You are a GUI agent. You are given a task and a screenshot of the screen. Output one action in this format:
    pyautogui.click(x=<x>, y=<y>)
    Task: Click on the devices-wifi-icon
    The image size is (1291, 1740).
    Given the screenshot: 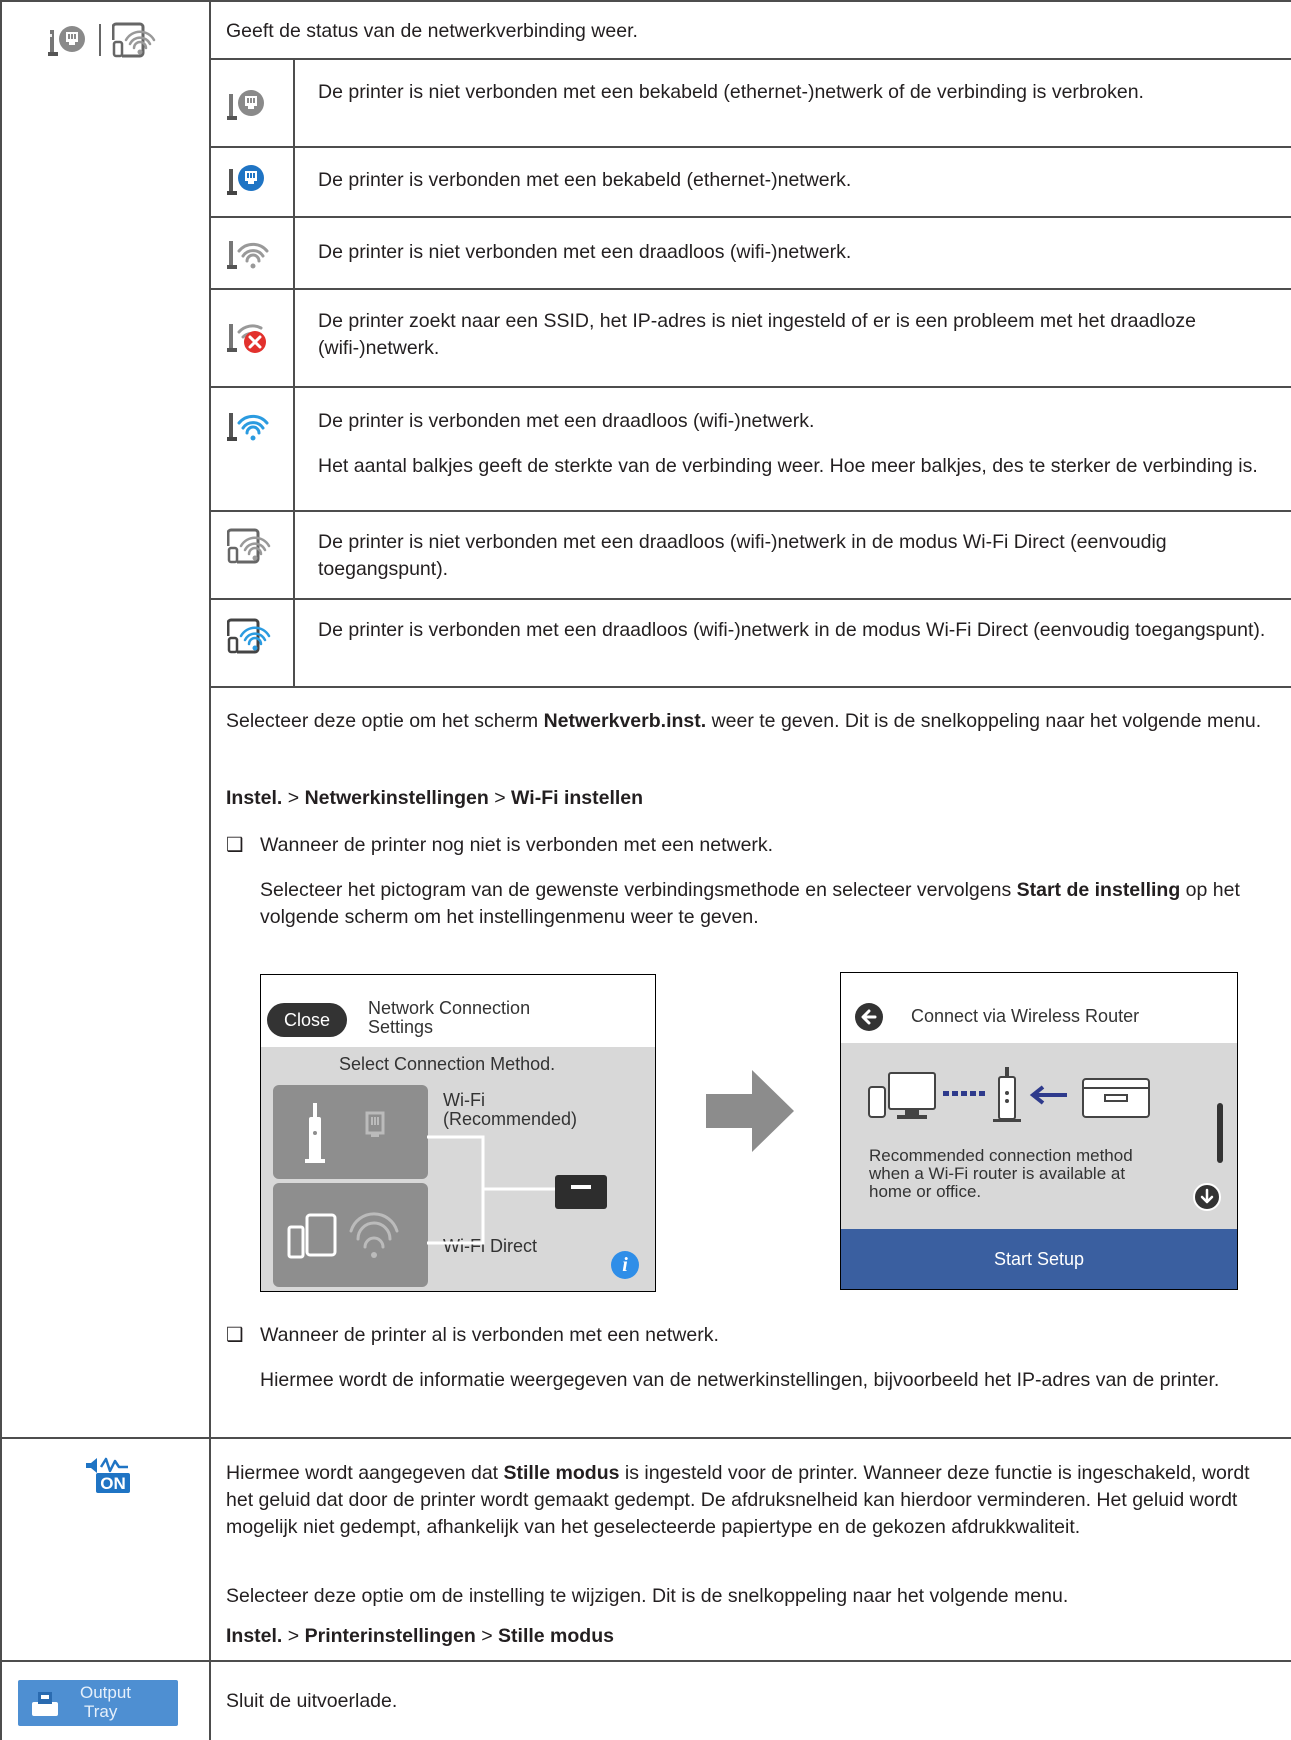 What is the action you would take?
    pyautogui.click(x=343, y=1235)
    